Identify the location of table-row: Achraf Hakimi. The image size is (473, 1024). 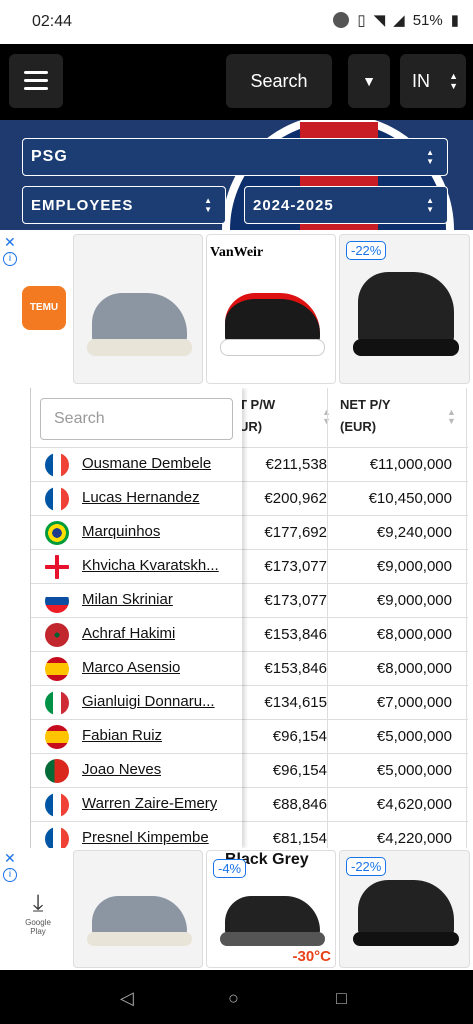
(136, 635).